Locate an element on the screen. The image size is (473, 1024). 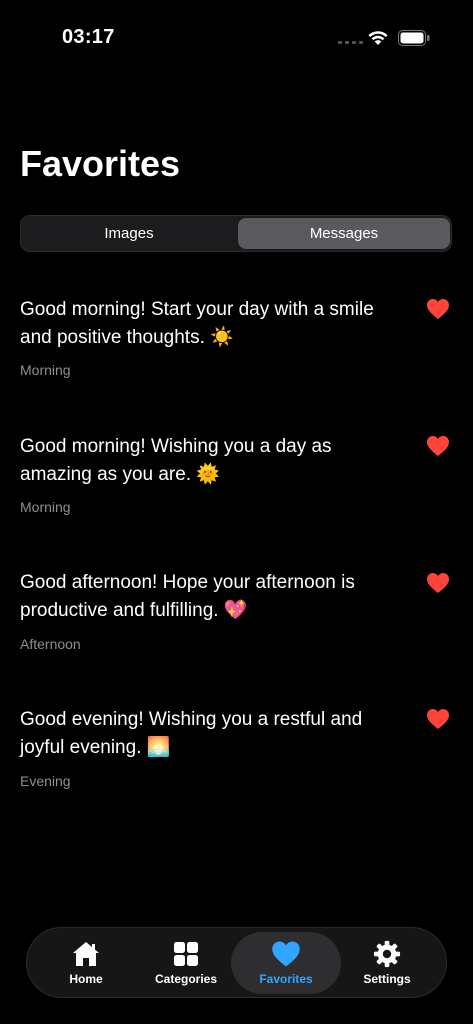
message-category: Evening is located at coordinates (45, 781).